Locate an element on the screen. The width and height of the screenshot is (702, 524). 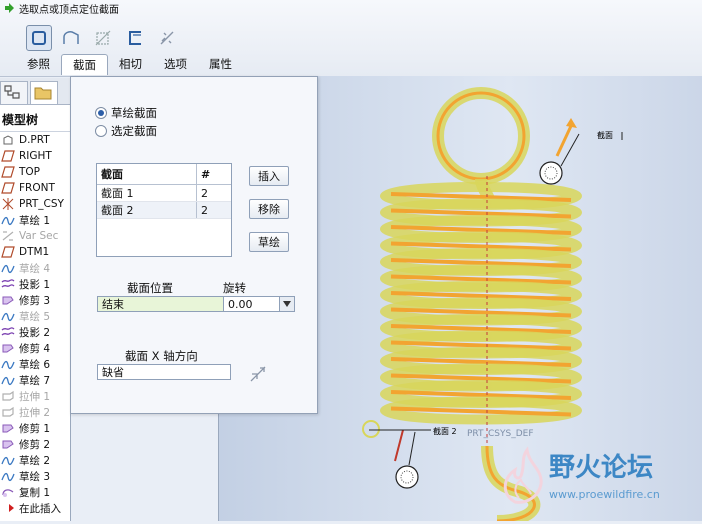
tree-item-label: 草绘 5 is located at coordinates (35, 316).